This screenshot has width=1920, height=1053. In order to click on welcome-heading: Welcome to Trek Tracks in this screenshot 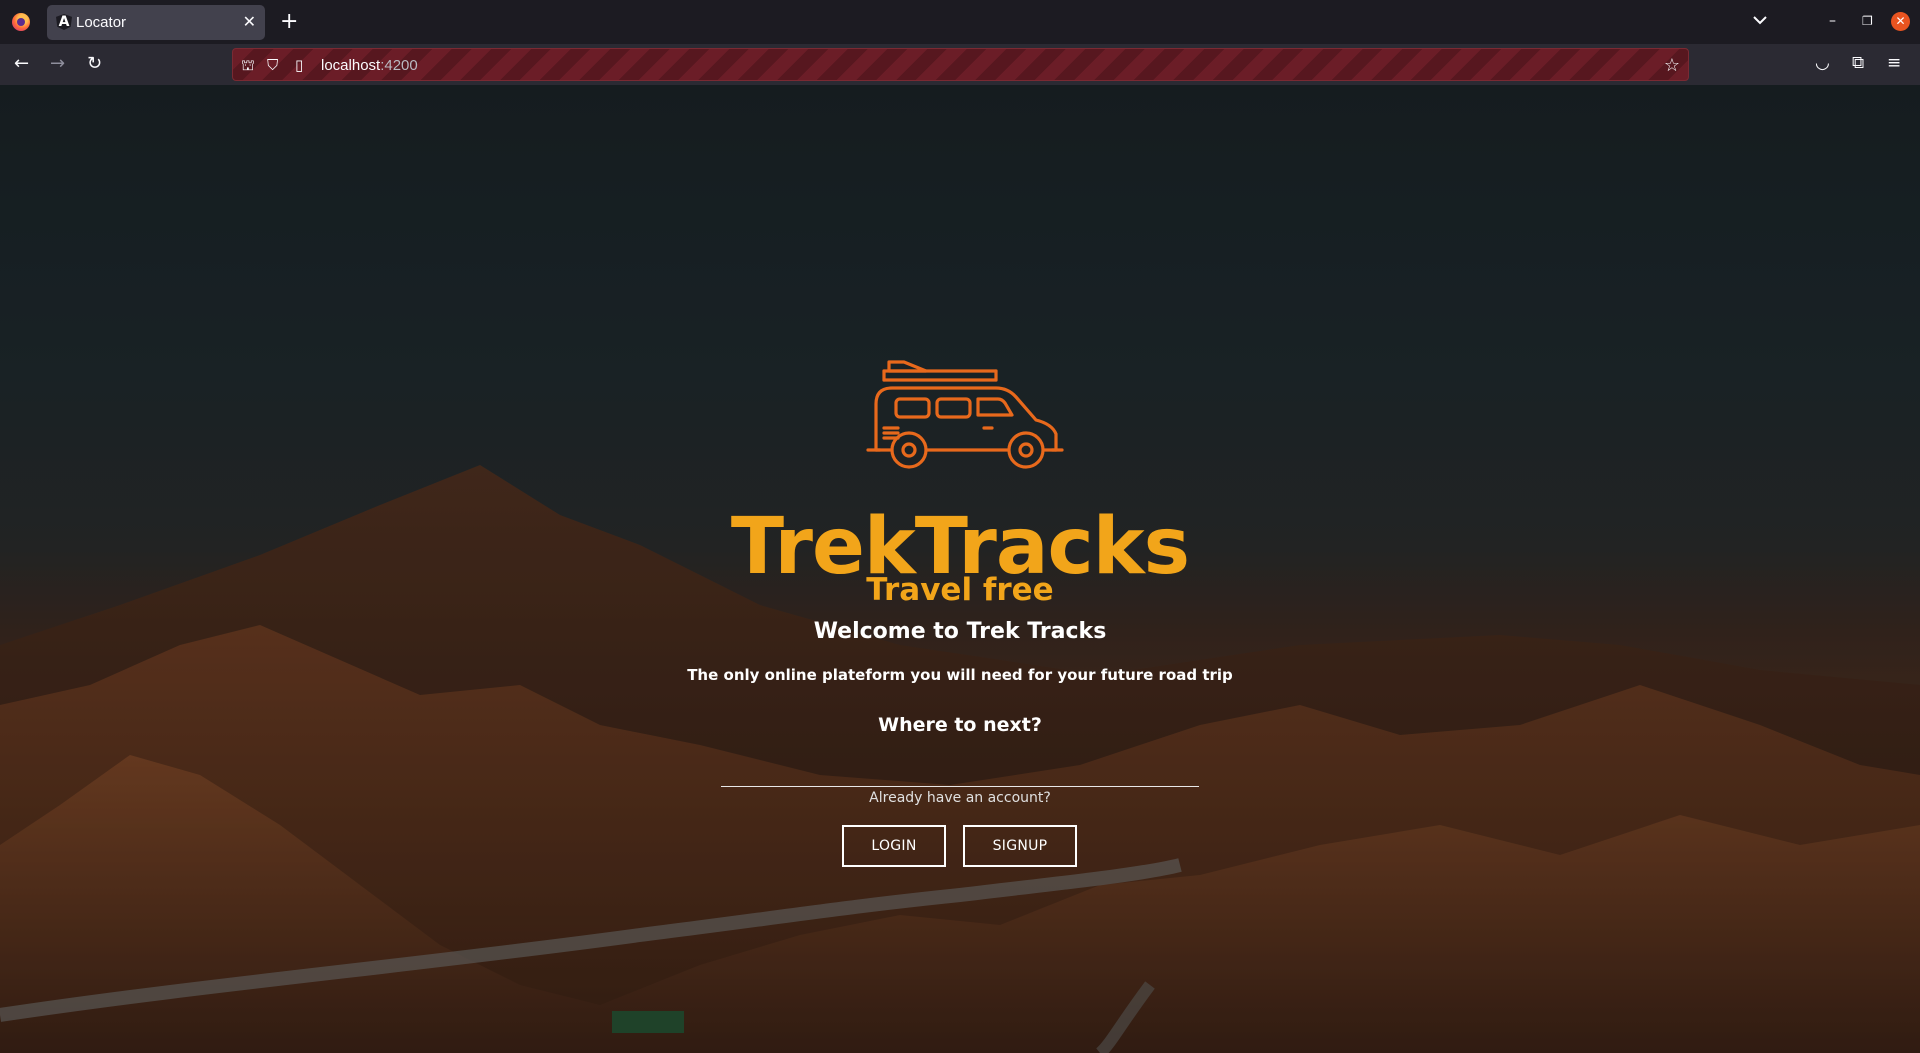, I will do `click(960, 631)`.